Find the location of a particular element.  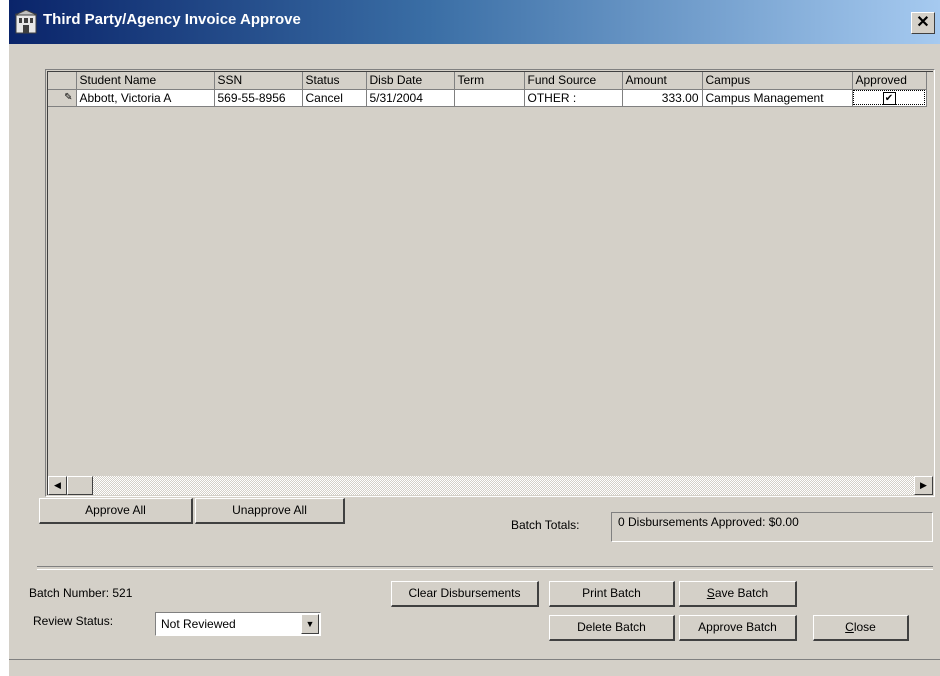

edit-row-icon: ✎ is located at coordinates (62, 98).